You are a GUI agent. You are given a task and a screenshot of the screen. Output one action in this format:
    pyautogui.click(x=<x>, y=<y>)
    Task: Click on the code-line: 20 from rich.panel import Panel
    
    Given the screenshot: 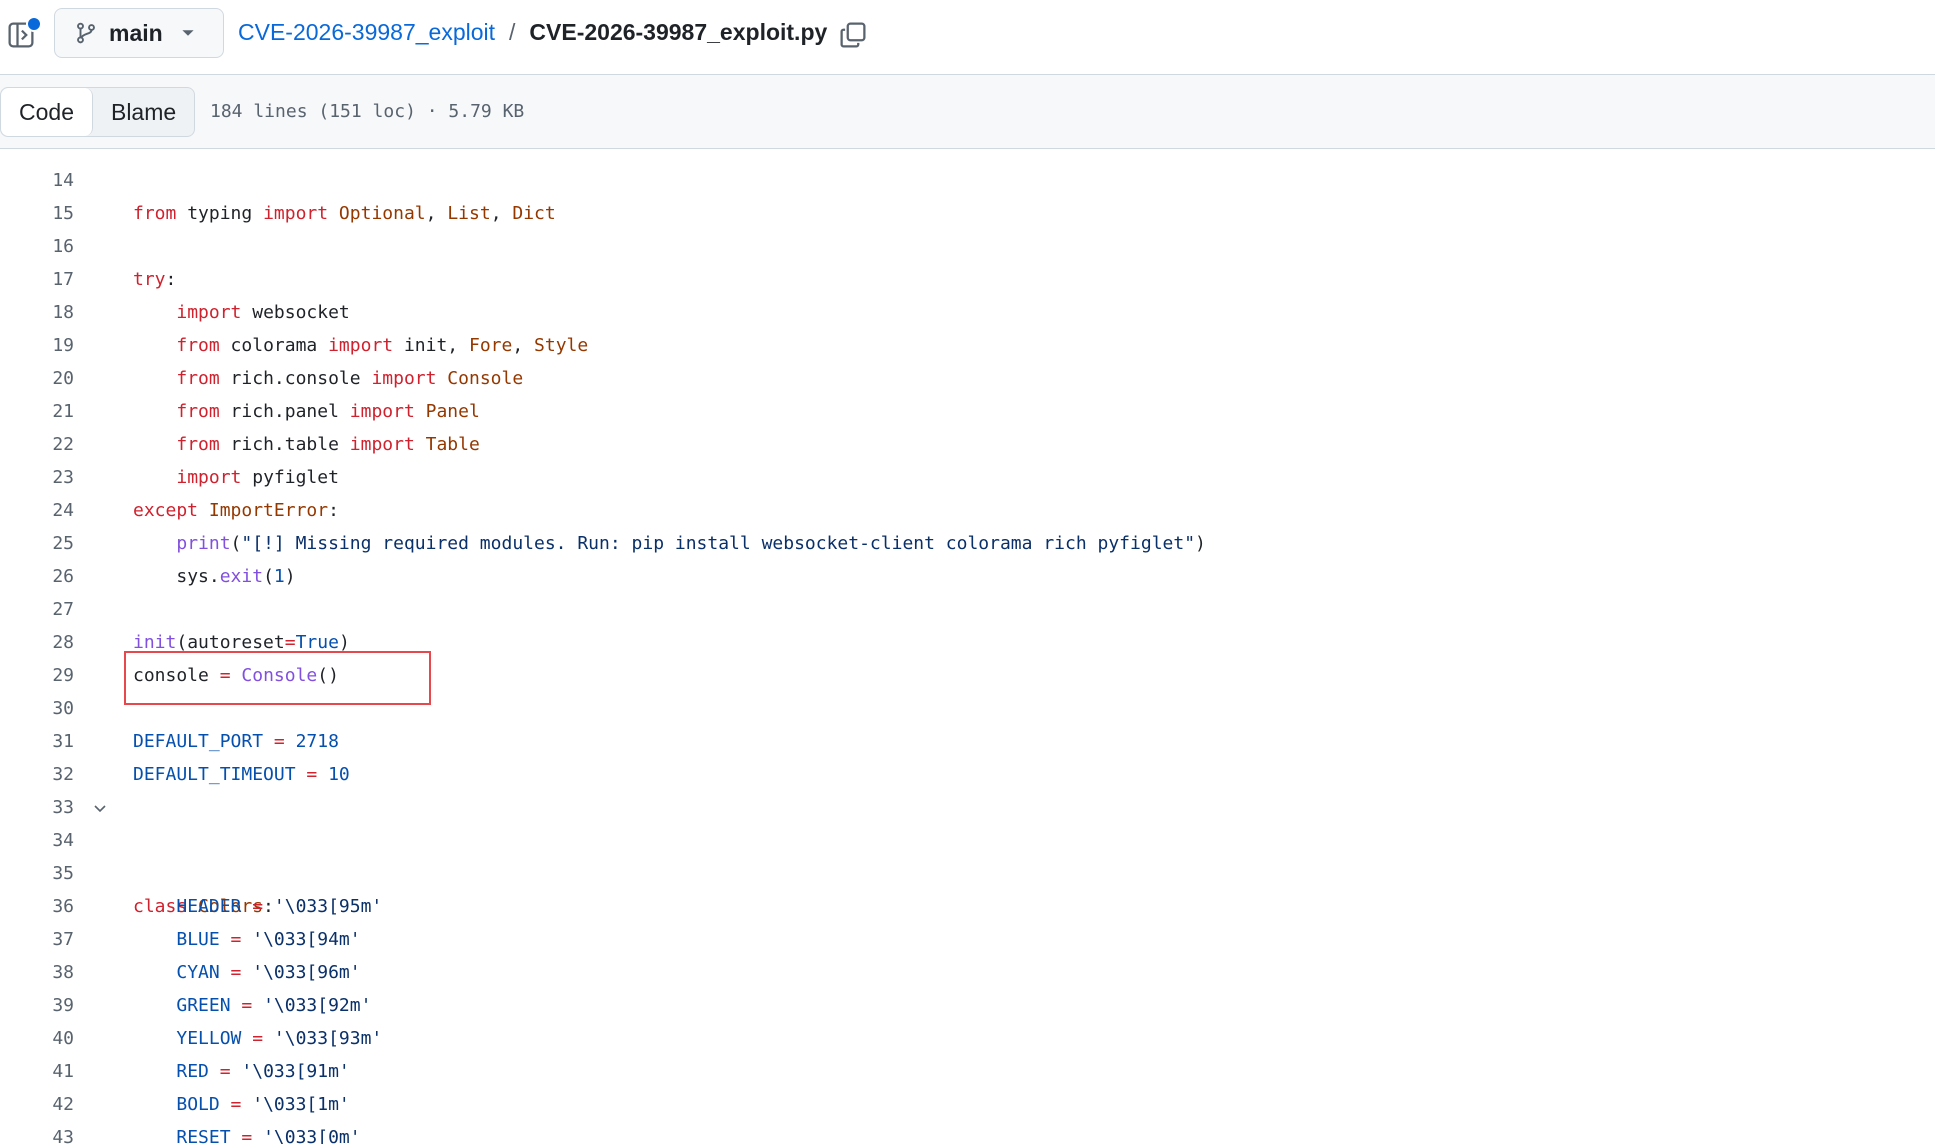 What is the action you would take?
    pyautogui.click(x=967, y=375)
    